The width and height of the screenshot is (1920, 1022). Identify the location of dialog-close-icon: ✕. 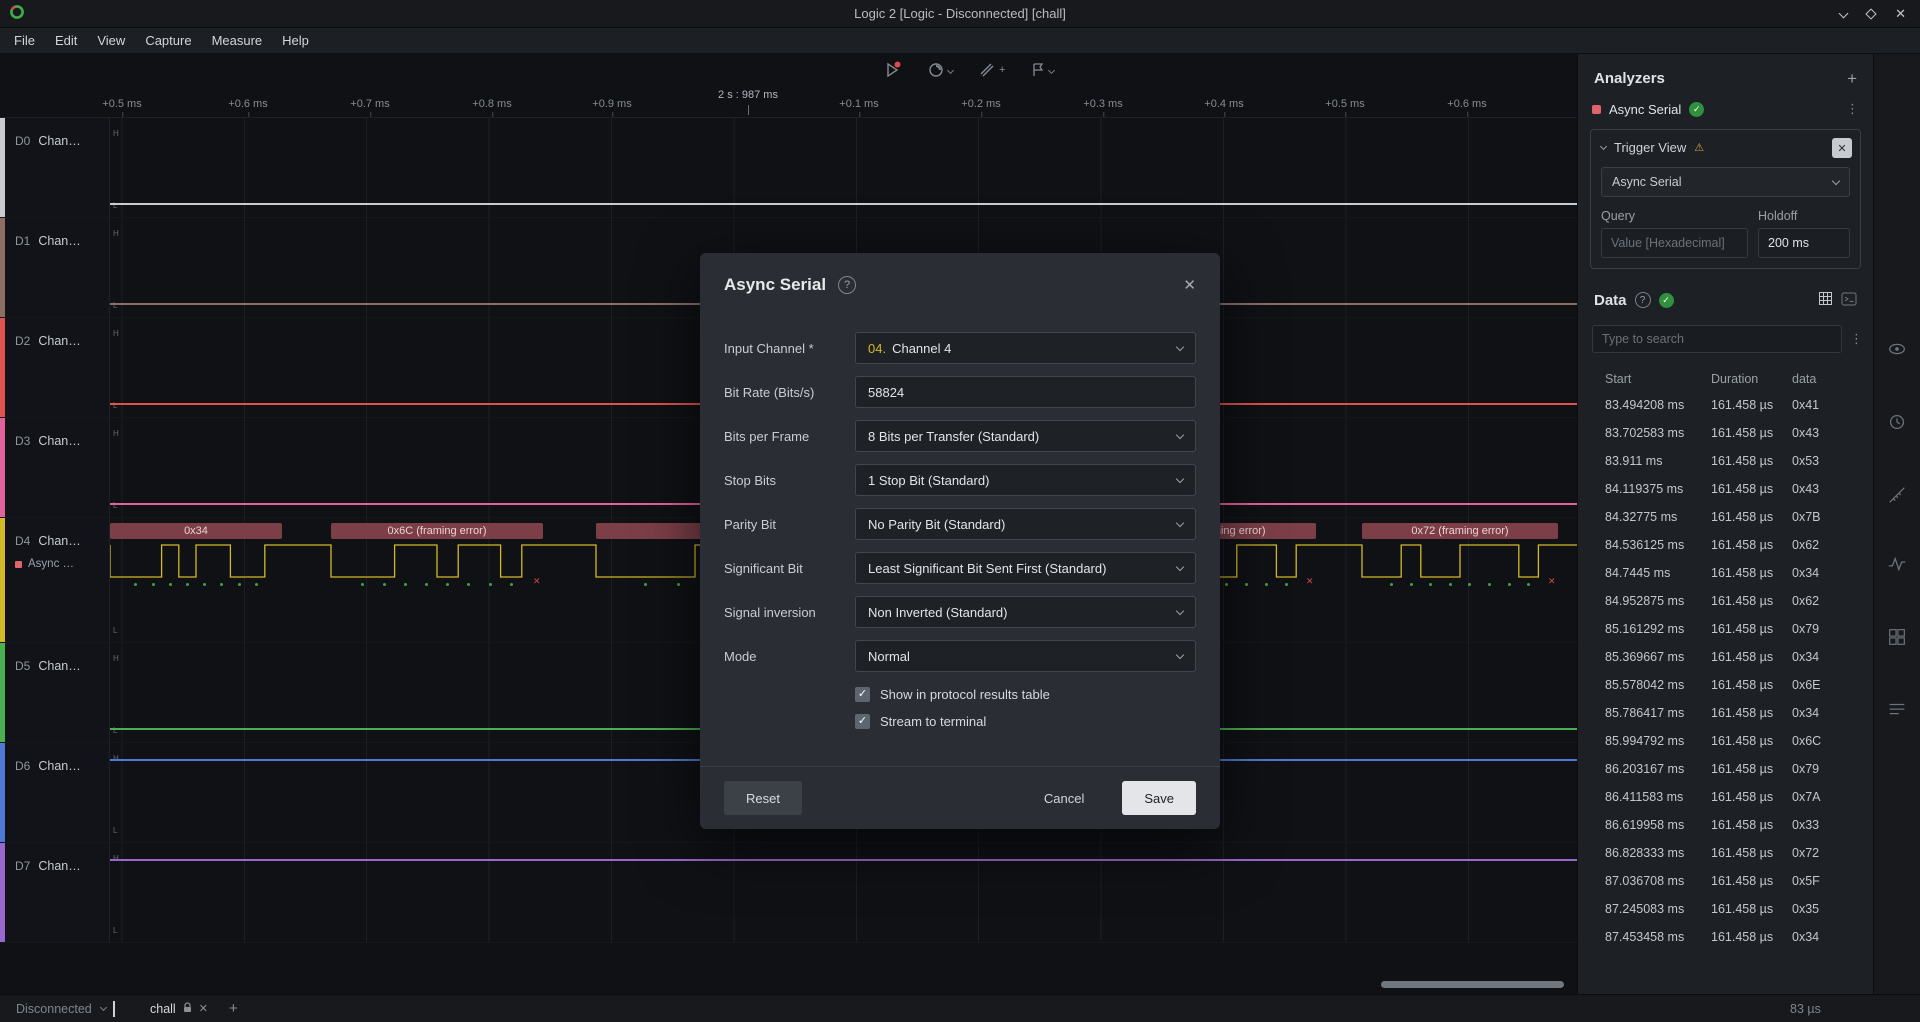
(1189, 285).